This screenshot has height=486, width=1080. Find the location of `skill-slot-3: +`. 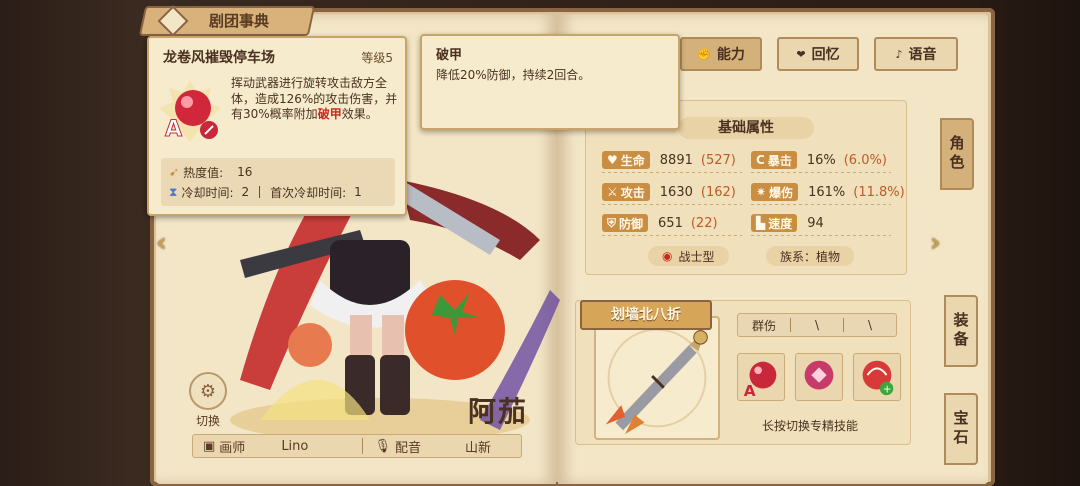

skill-slot-3: + is located at coordinates (877, 377).